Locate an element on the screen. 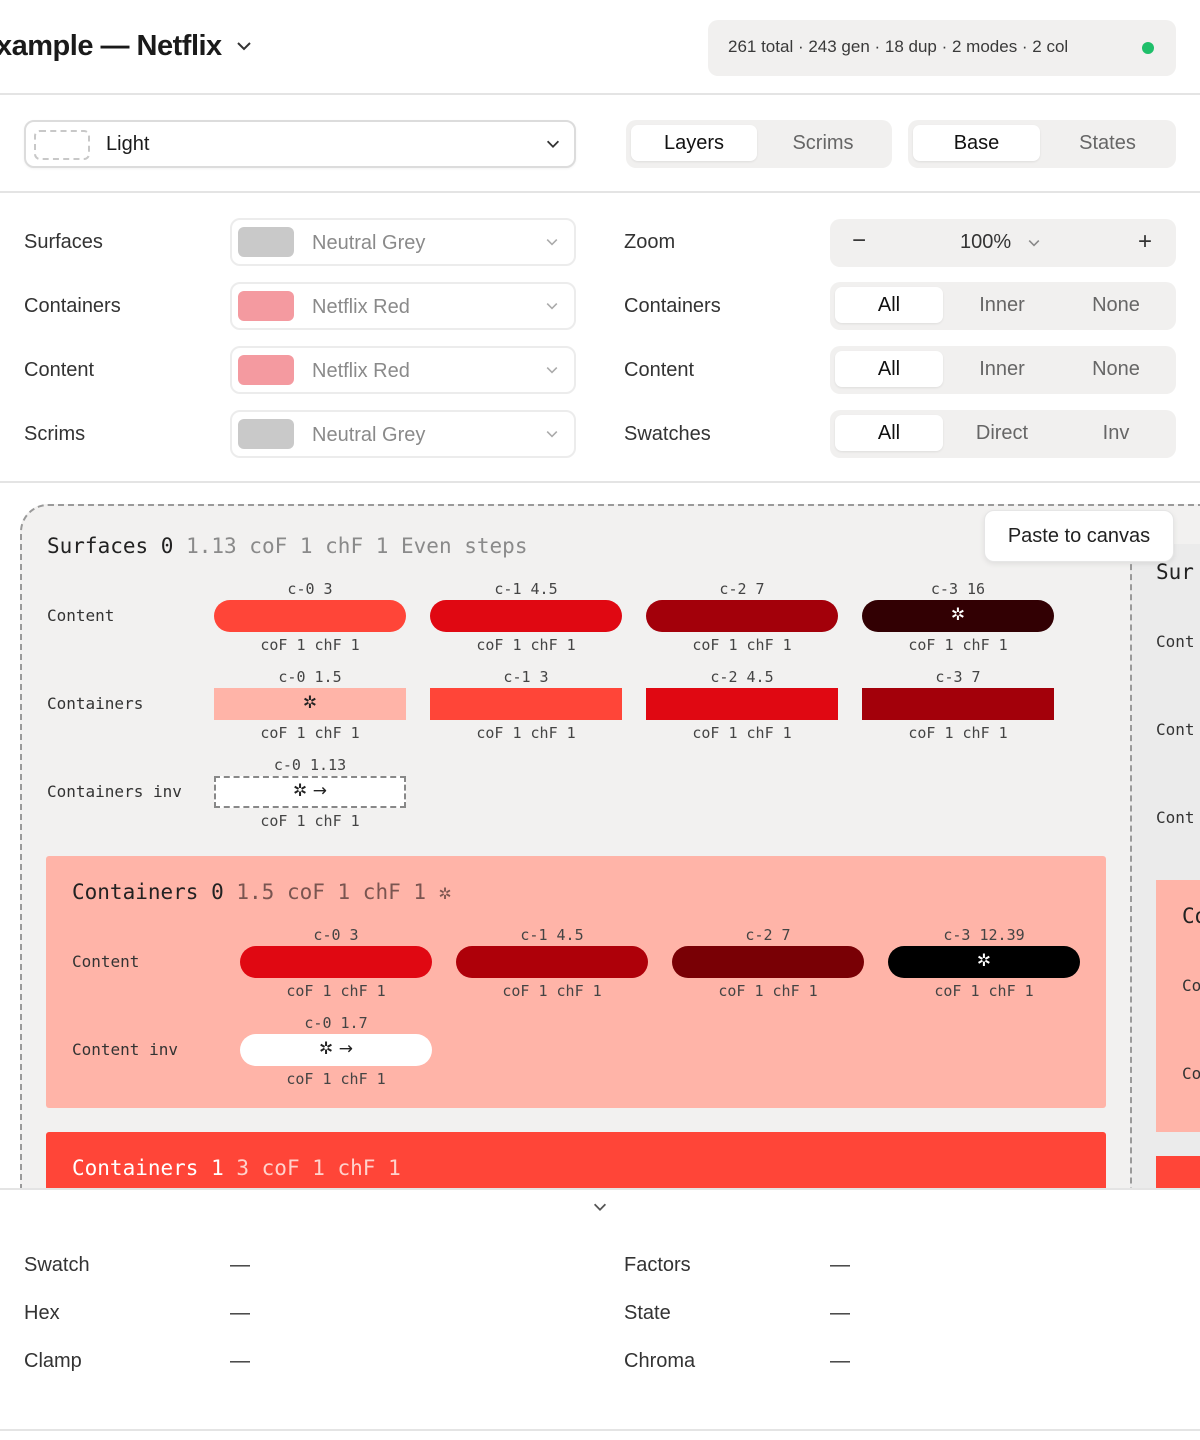 This screenshot has height=1440, width=1200. swatch-top-label: c-1 3 is located at coordinates (526, 677).